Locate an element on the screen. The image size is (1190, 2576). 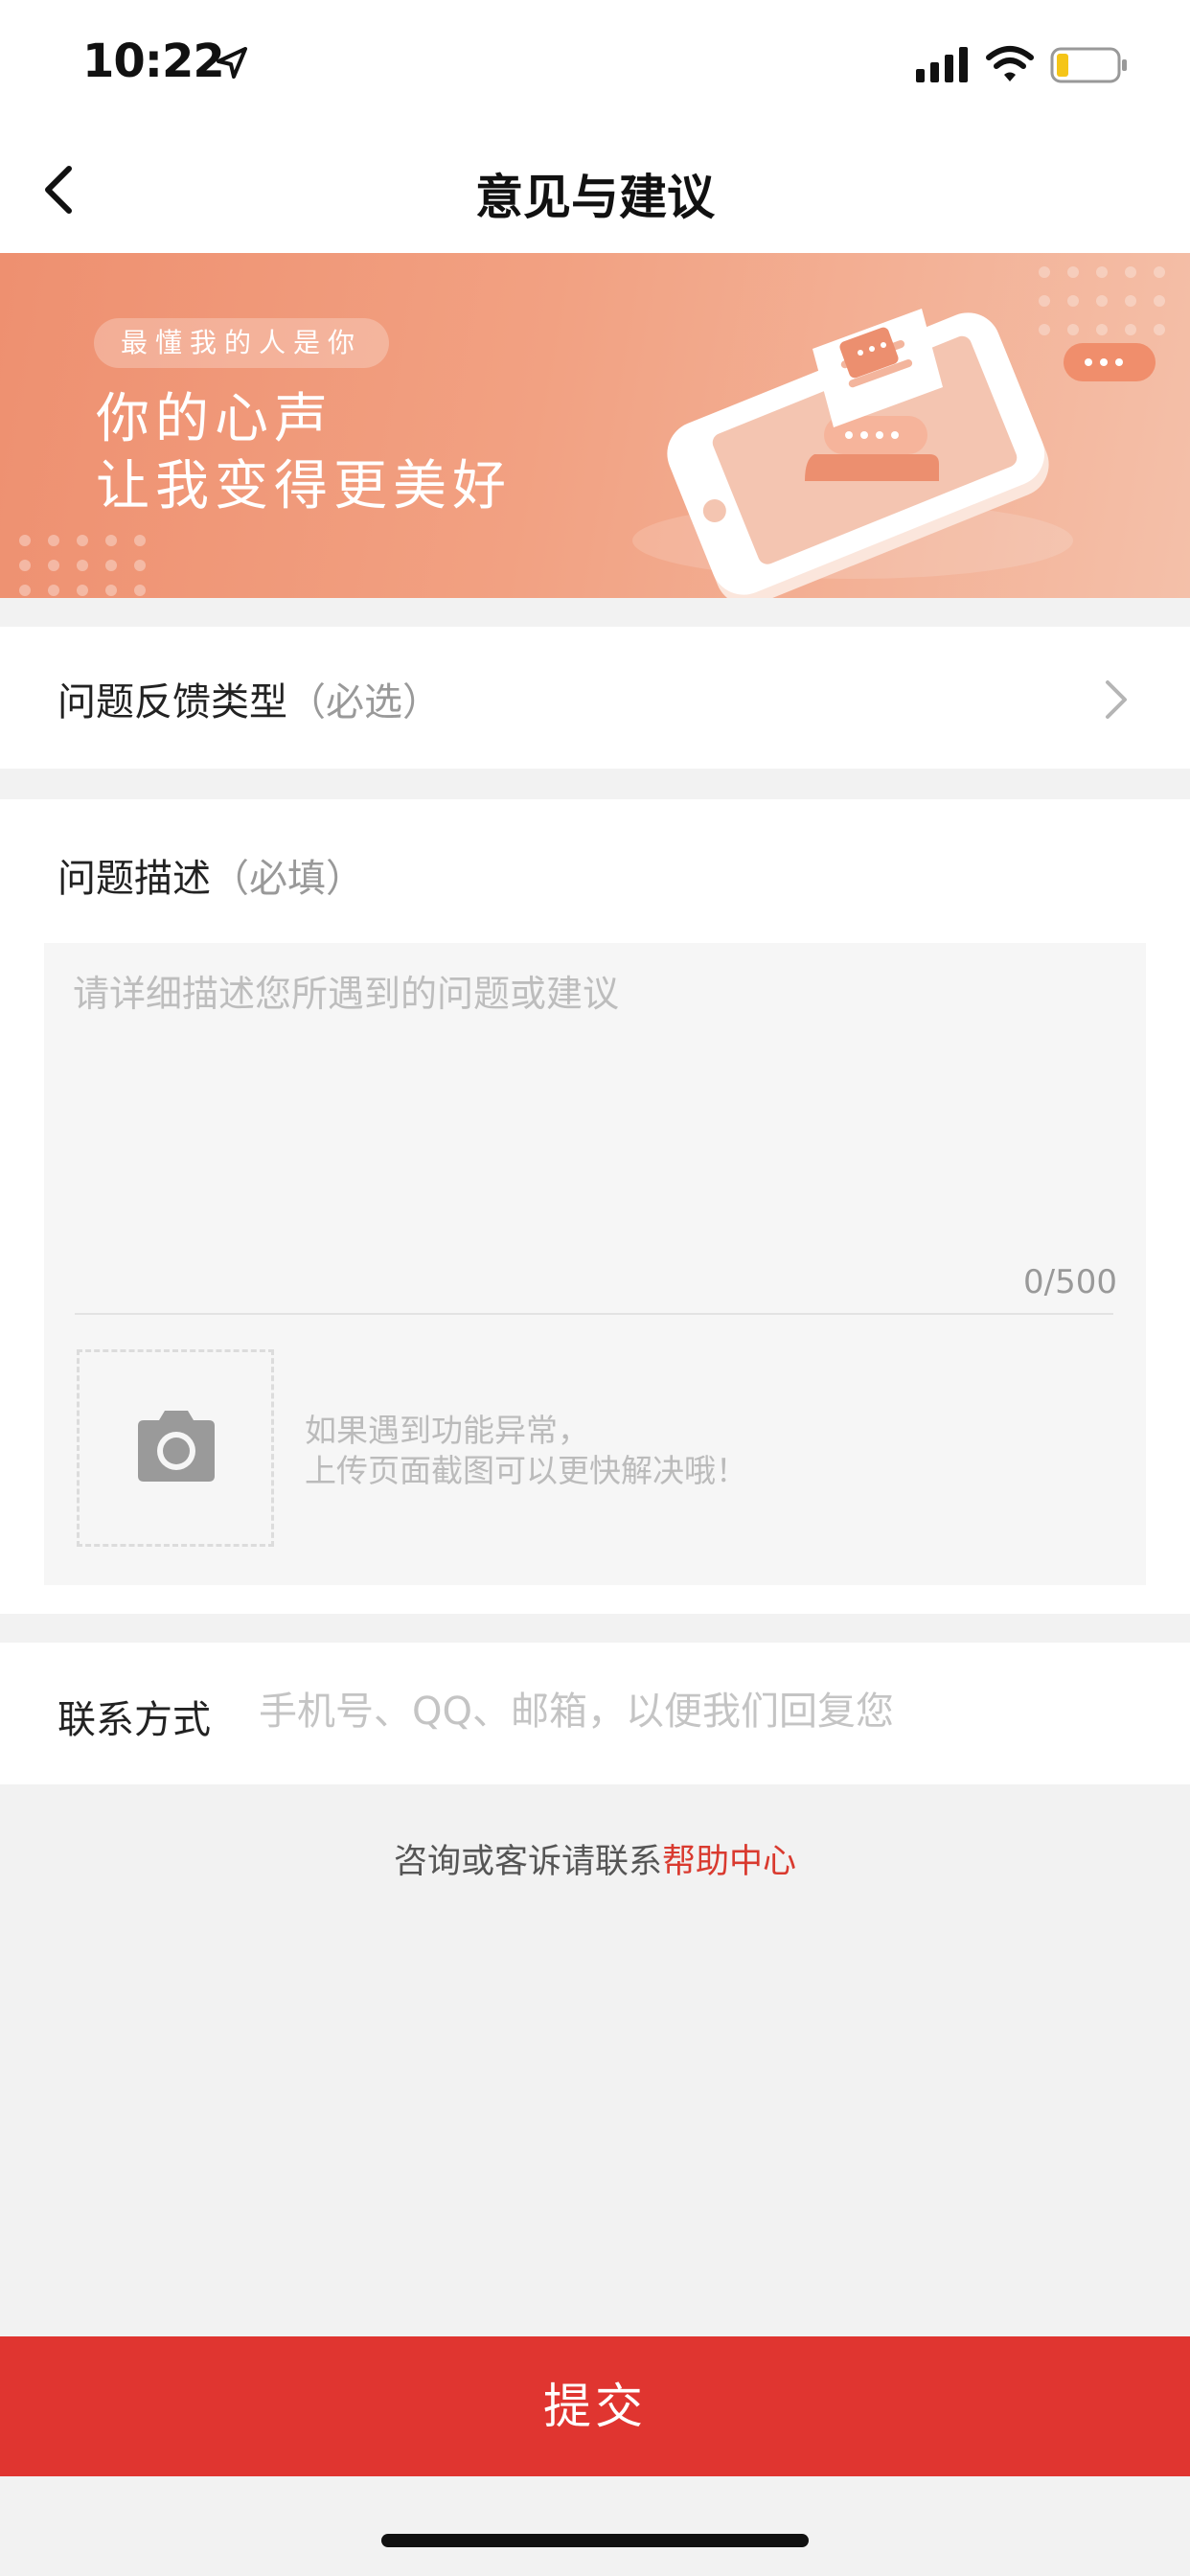
help-text: 咨询或客诉请联系帮助中心 is located at coordinates (595, 1858).